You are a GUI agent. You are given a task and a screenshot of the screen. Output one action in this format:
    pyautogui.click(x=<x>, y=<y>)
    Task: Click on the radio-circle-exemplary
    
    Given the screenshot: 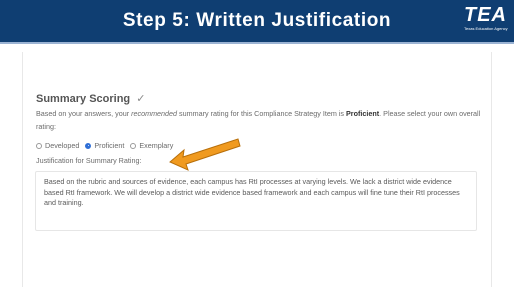 What is the action you would take?
    pyautogui.click(x=133, y=145)
    